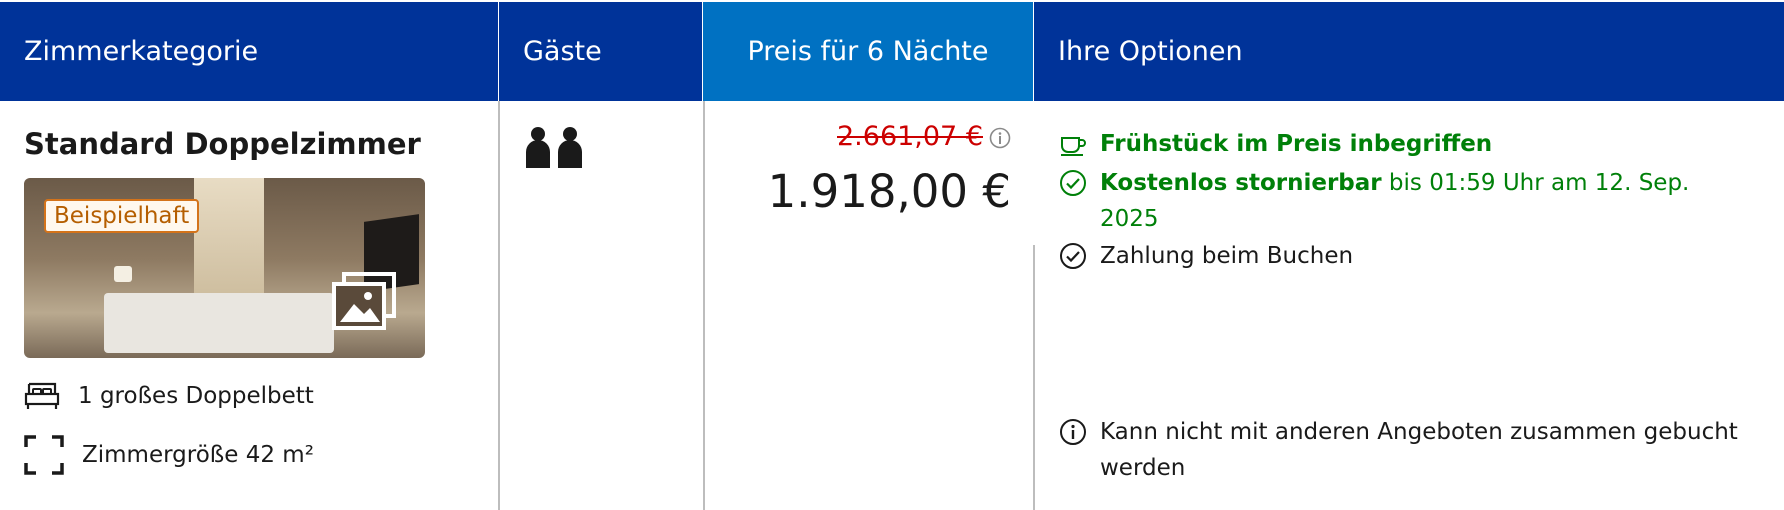 This screenshot has width=1784, height=510. I want to click on gallery-icon, so click(364, 301).